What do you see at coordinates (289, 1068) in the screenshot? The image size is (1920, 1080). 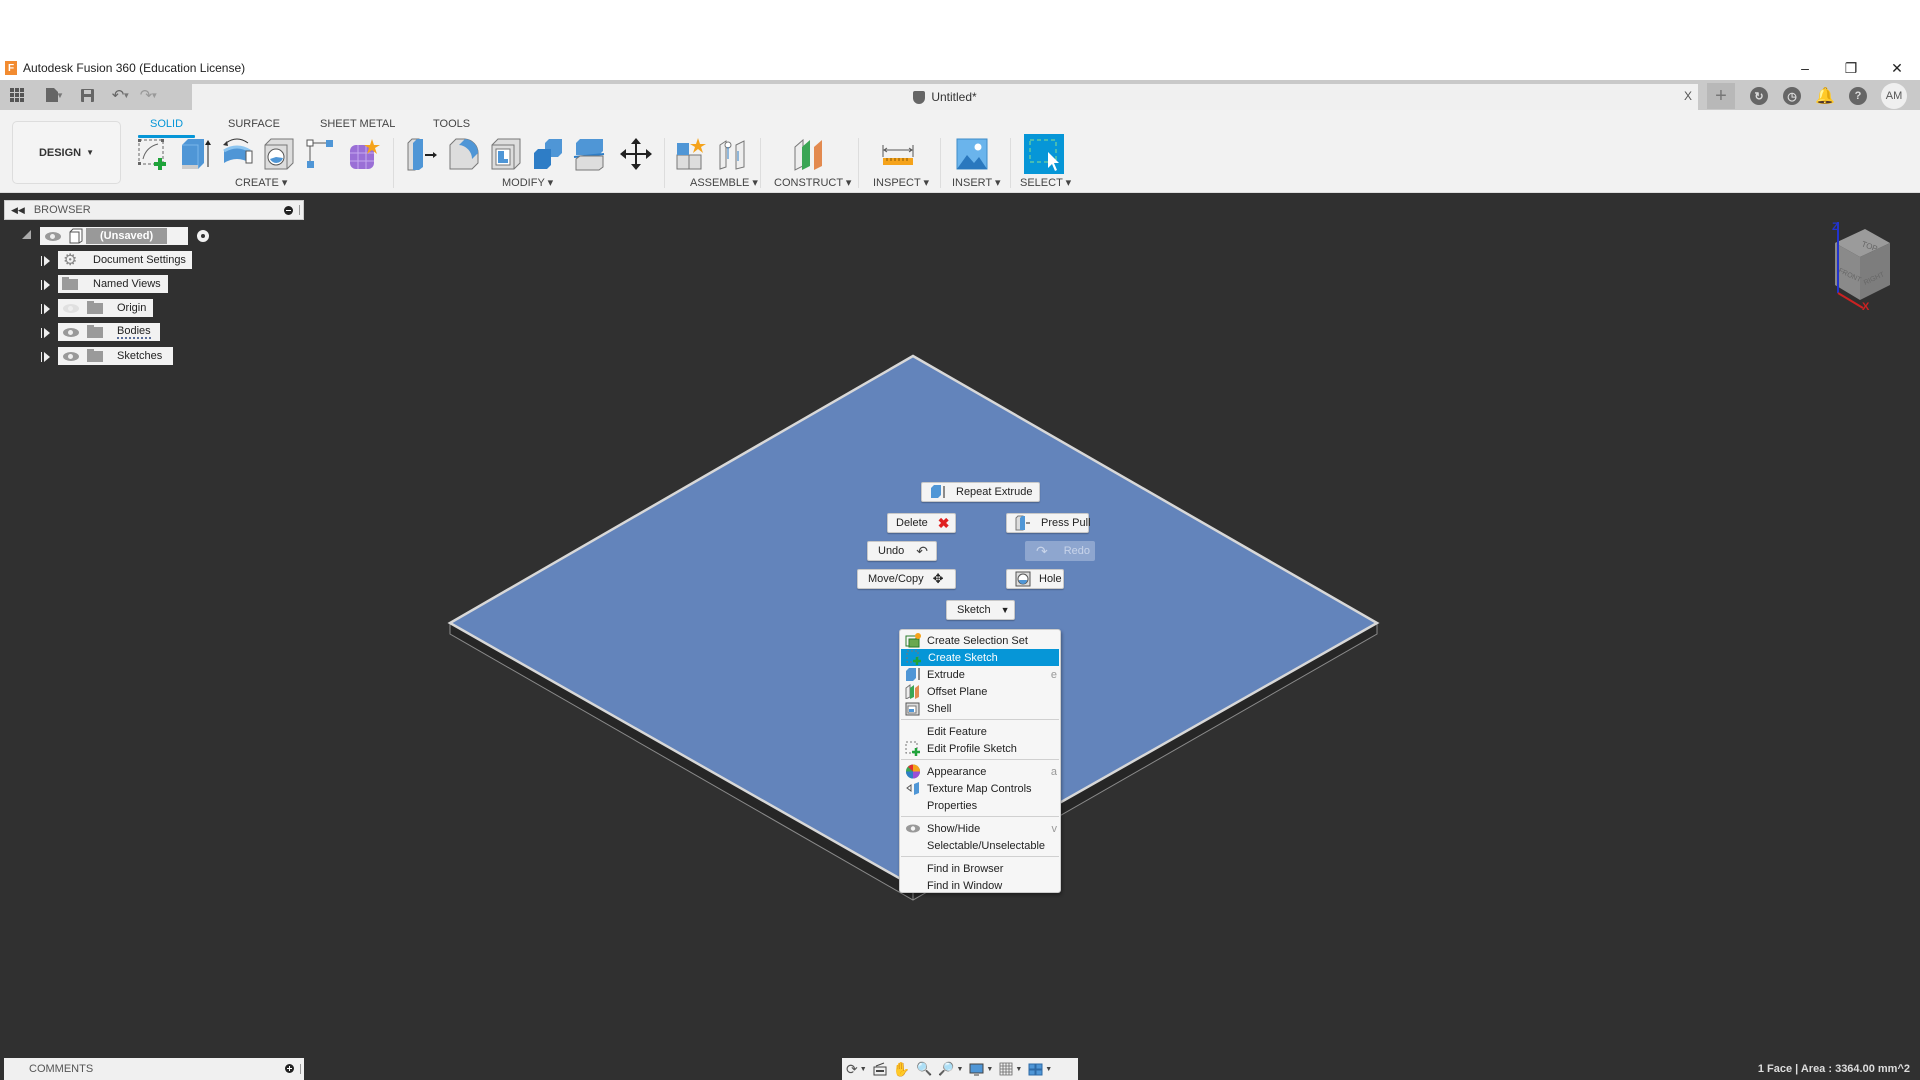 I see `add-comment-button` at bounding box center [289, 1068].